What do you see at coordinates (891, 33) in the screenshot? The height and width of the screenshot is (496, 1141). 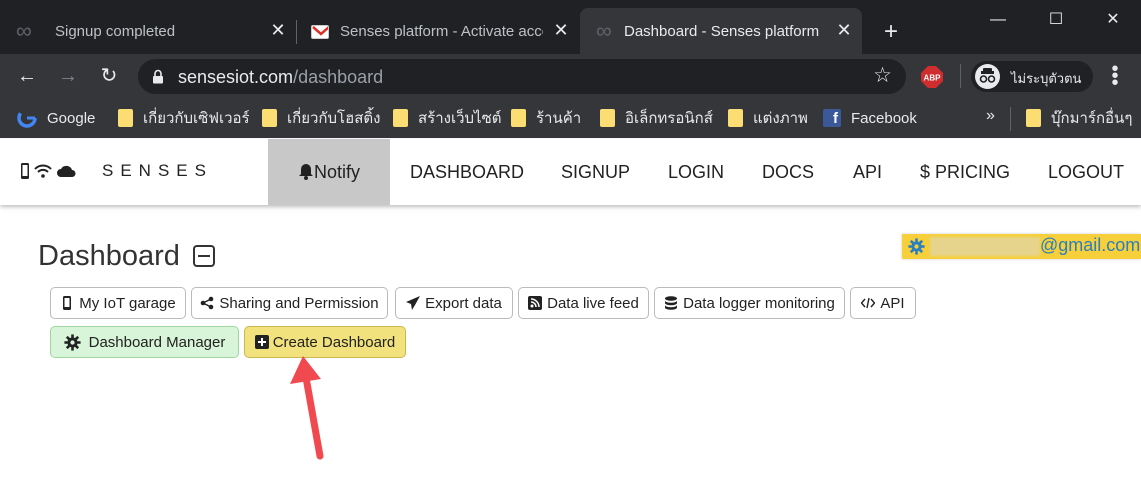 I see `new-tab-button: +` at bounding box center [891, 33].